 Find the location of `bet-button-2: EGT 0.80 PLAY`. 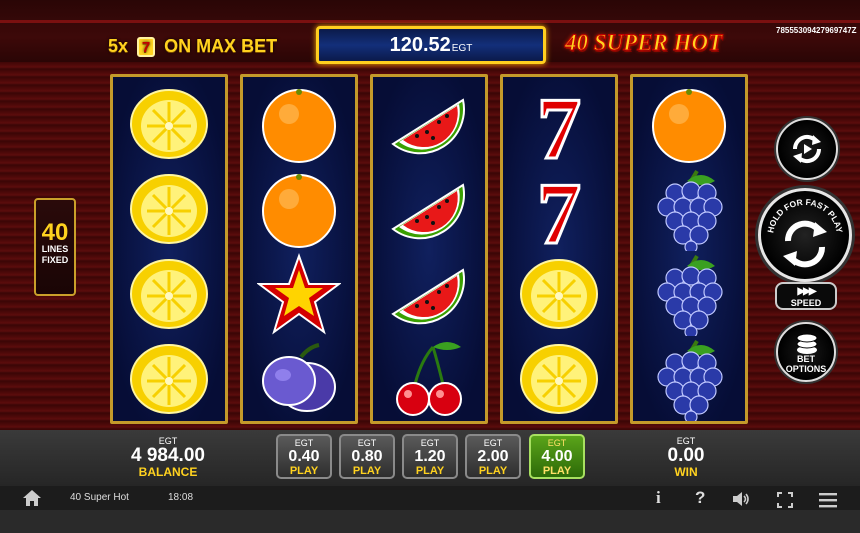

bet-button-2: EGT 0.80 PLAY is located at coordinates (367, 456).